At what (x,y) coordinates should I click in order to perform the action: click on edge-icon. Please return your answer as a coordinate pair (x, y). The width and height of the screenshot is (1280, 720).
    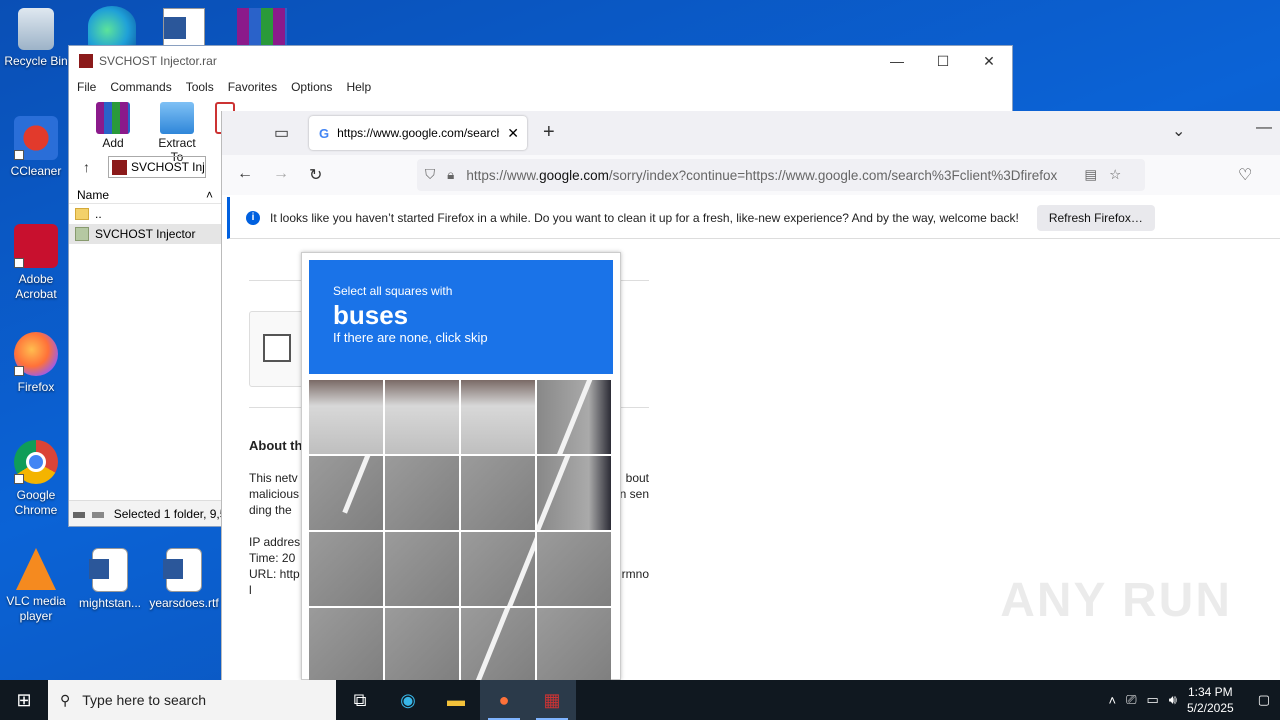
    Looking at the image, I should click on (112, 26).